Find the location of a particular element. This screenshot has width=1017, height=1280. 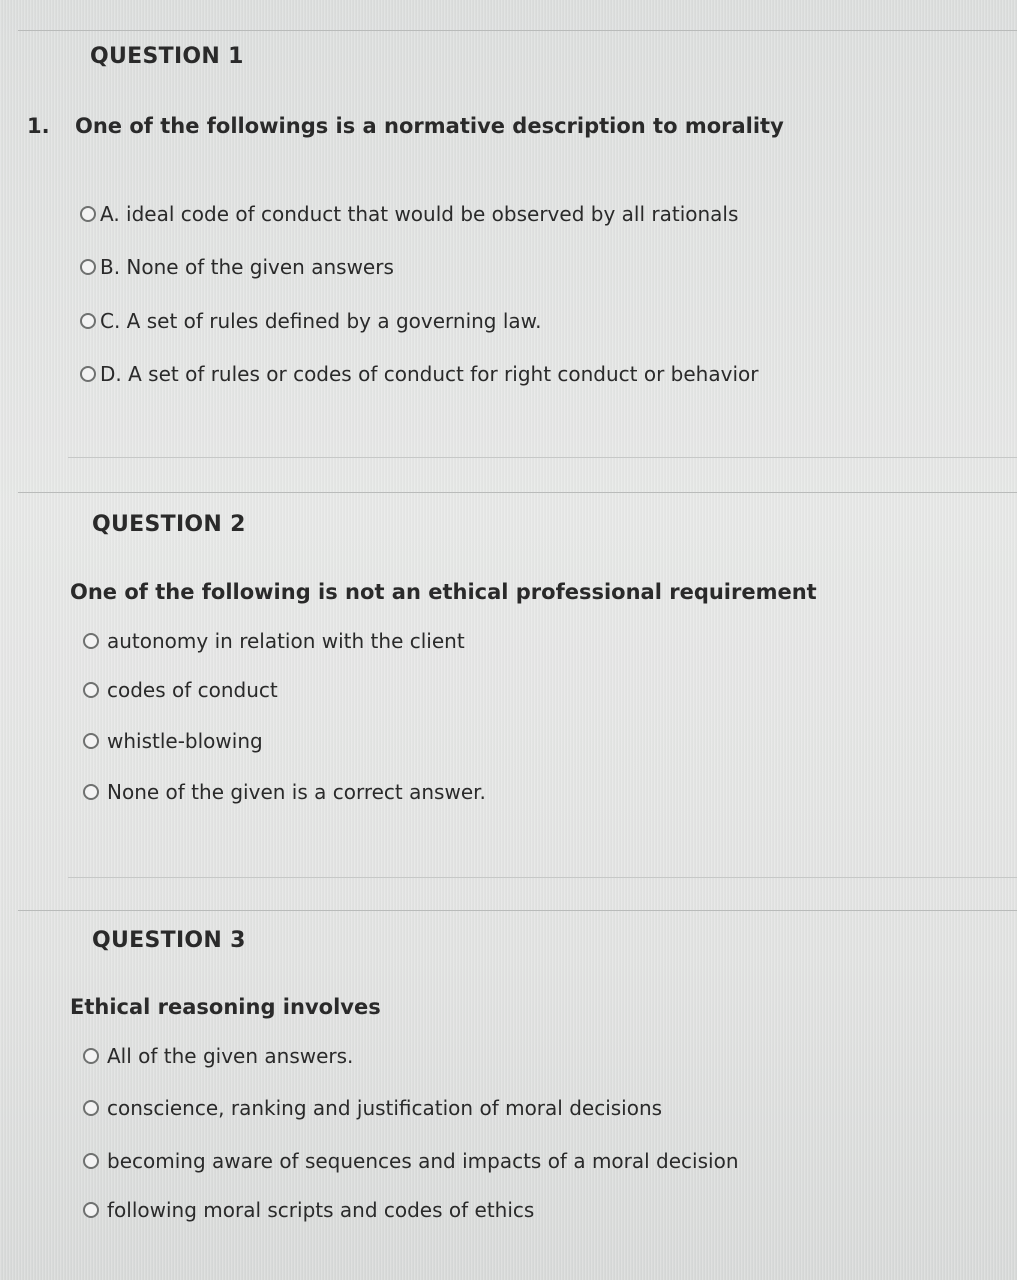

question-2-option-2: codes of conduct is located at coordinates (180, 690).